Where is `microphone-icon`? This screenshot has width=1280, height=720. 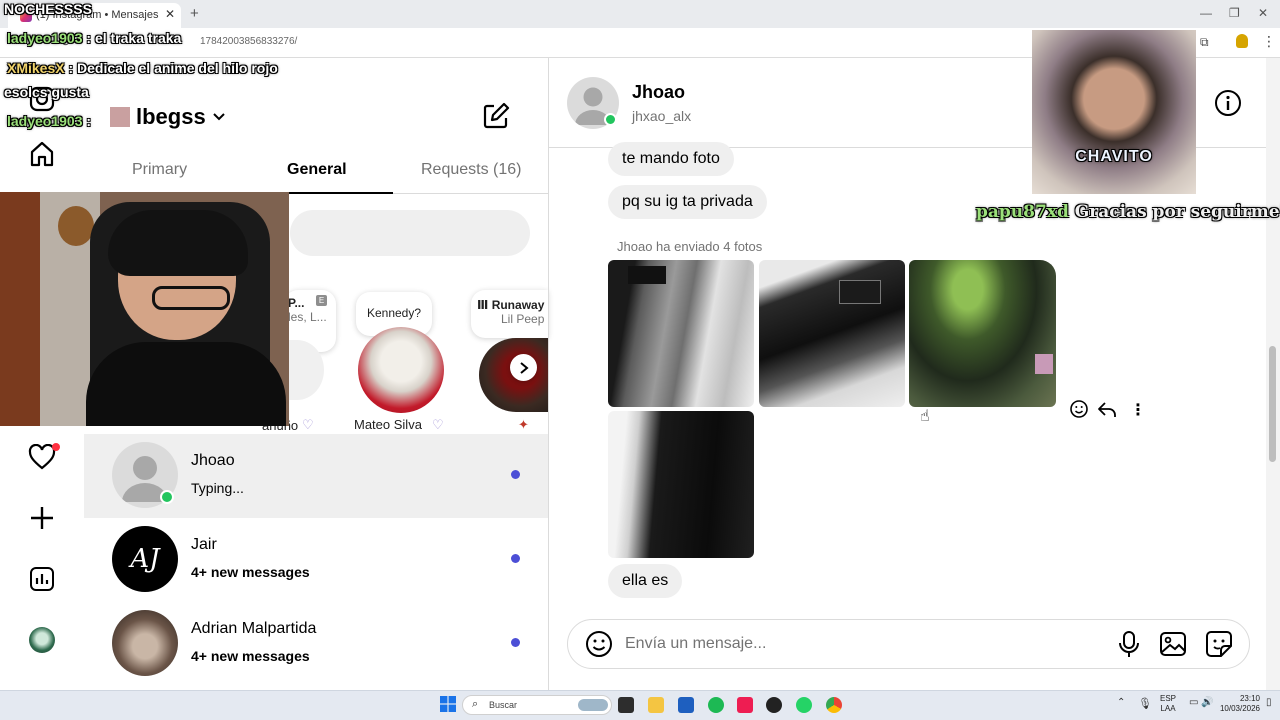 microphone-icon is located at coordinates (1129, 646).